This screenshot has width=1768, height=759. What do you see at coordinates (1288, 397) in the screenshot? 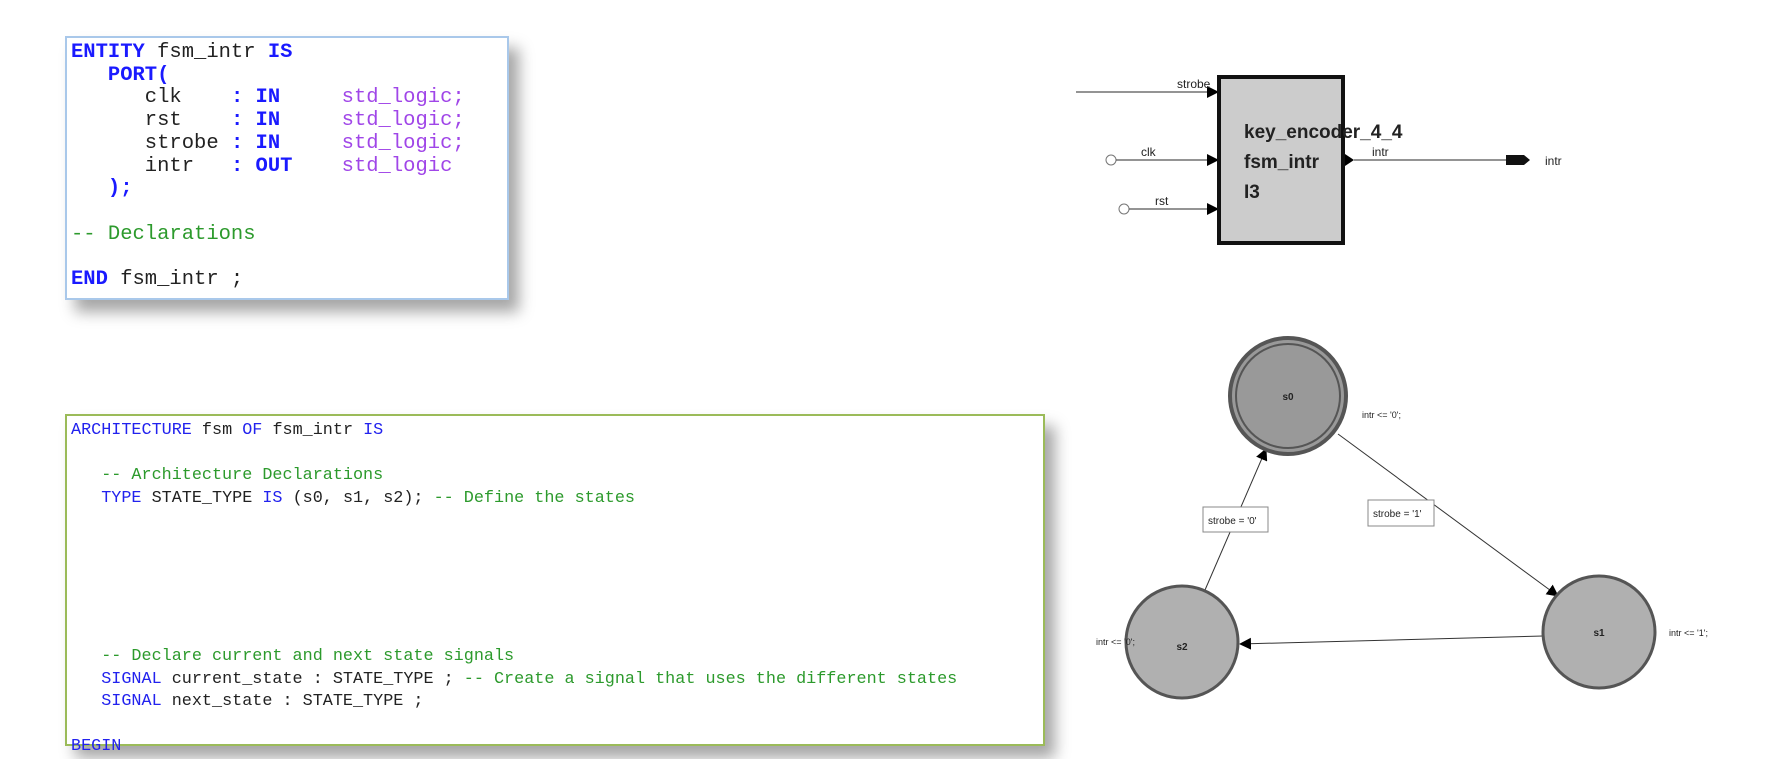
I see `state-s0-label: s0` at bounding box center [1288, 397].